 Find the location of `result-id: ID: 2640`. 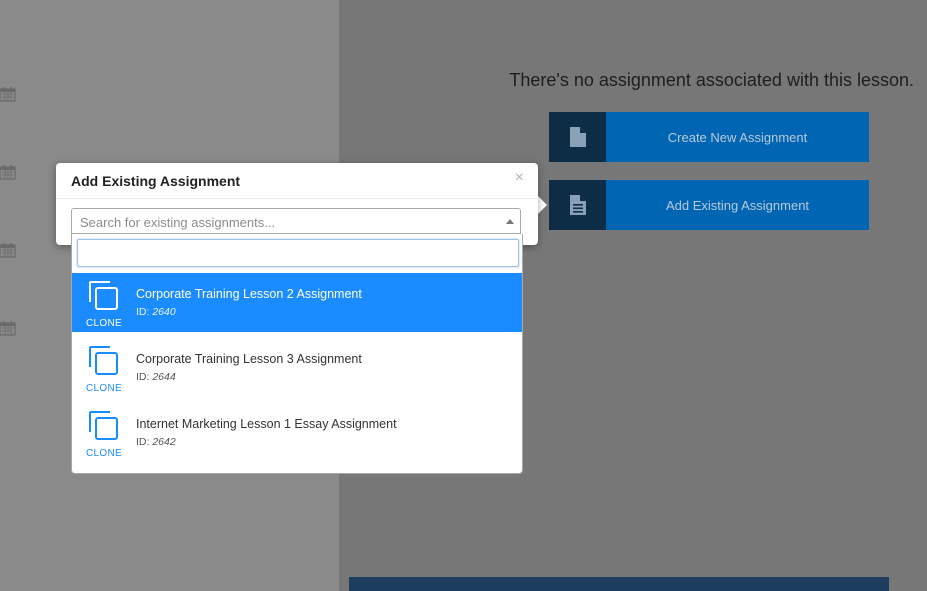

result-id: ID: 2640 is located at coordinates (156, 312).